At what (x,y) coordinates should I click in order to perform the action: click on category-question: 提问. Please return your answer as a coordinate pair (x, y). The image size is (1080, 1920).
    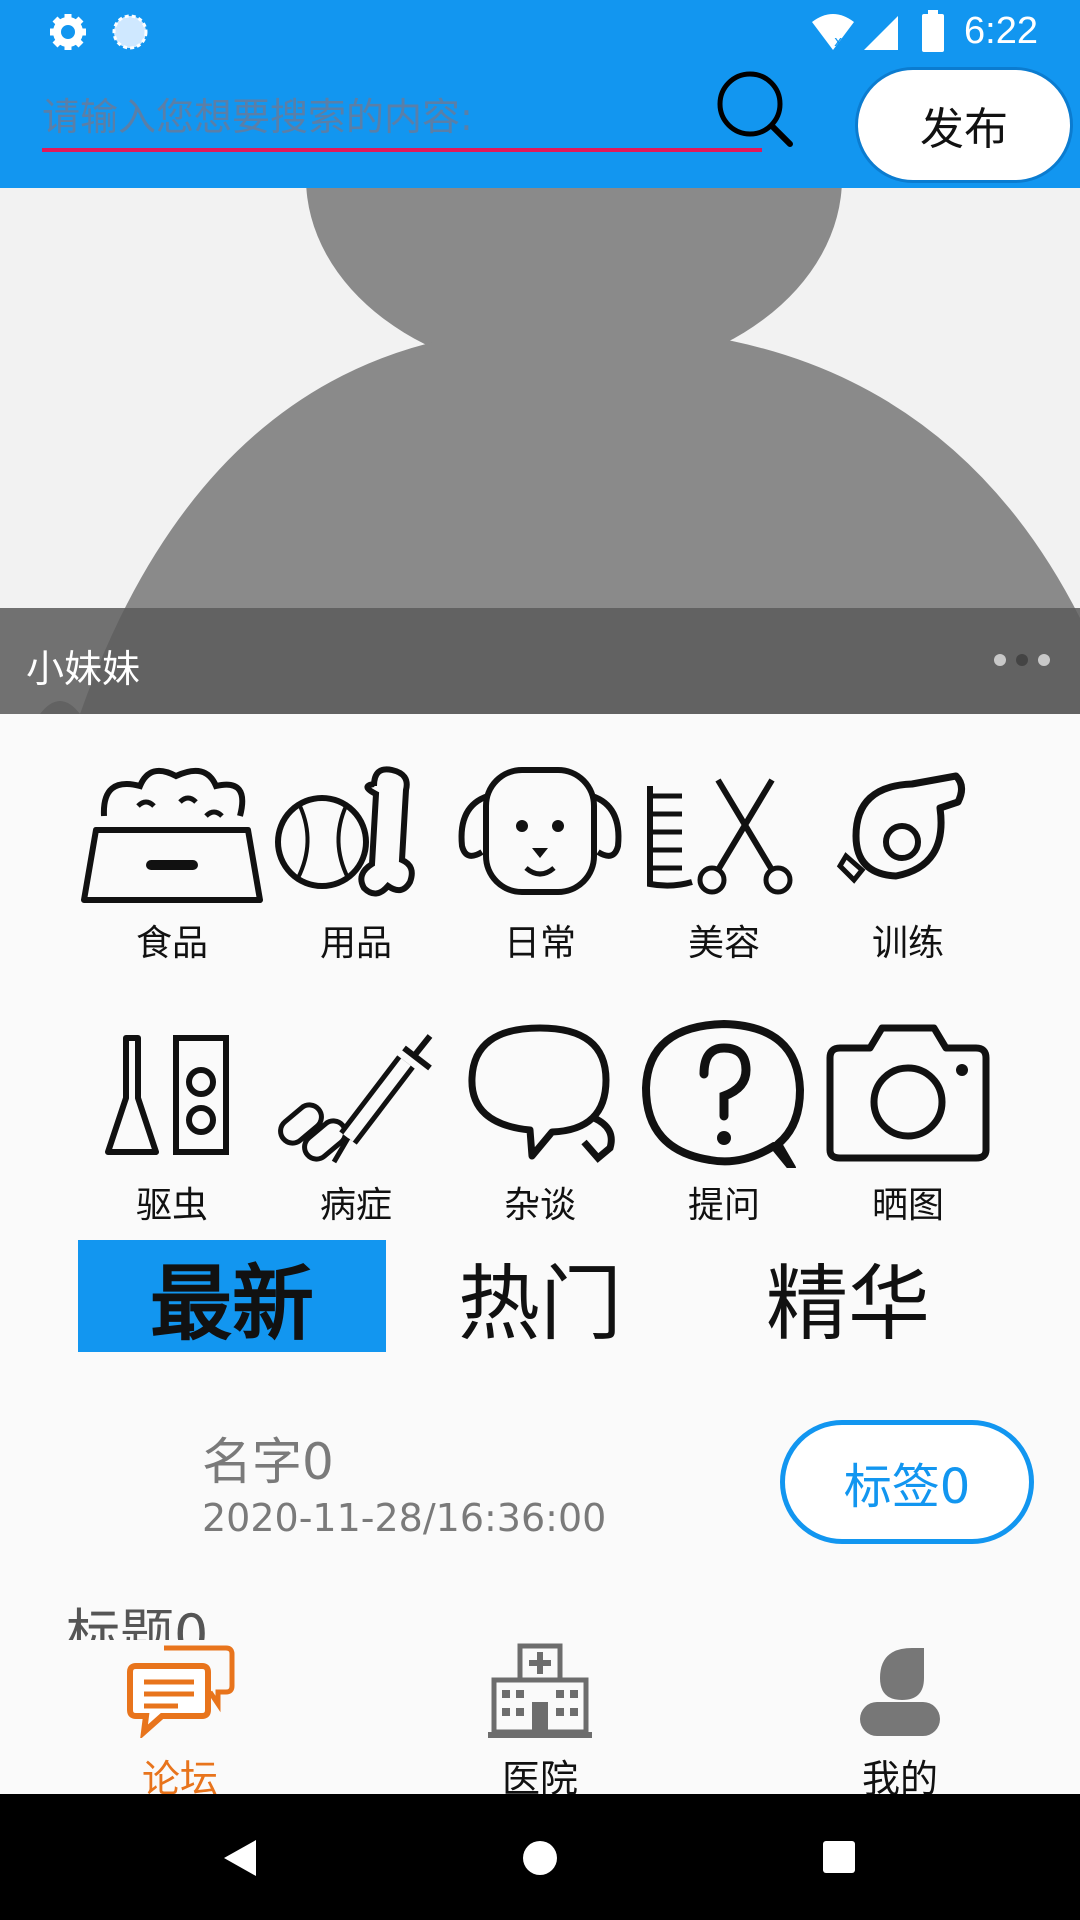
    Looking at the image, I should click on (724, 1138).